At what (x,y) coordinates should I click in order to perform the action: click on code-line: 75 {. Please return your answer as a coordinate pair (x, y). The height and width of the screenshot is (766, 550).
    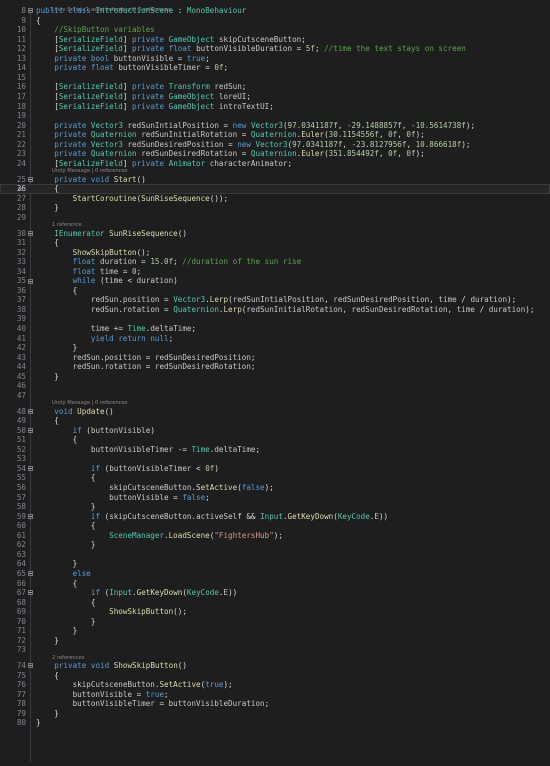
    Looking at the image, I should click on (275, 676).